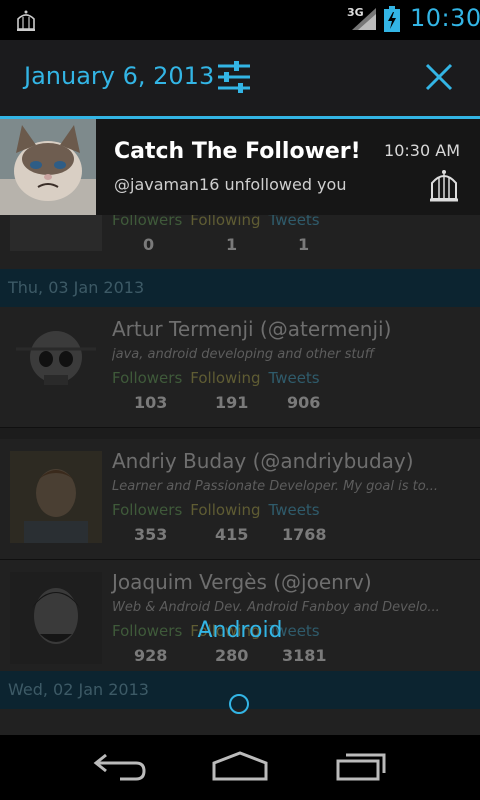 The height and width of the screenshot is (800, 480). Describe the element at coordinates (252, 329) in the screenshot. I see `user-name: Artur Termenji (@atermenji)` at that location.